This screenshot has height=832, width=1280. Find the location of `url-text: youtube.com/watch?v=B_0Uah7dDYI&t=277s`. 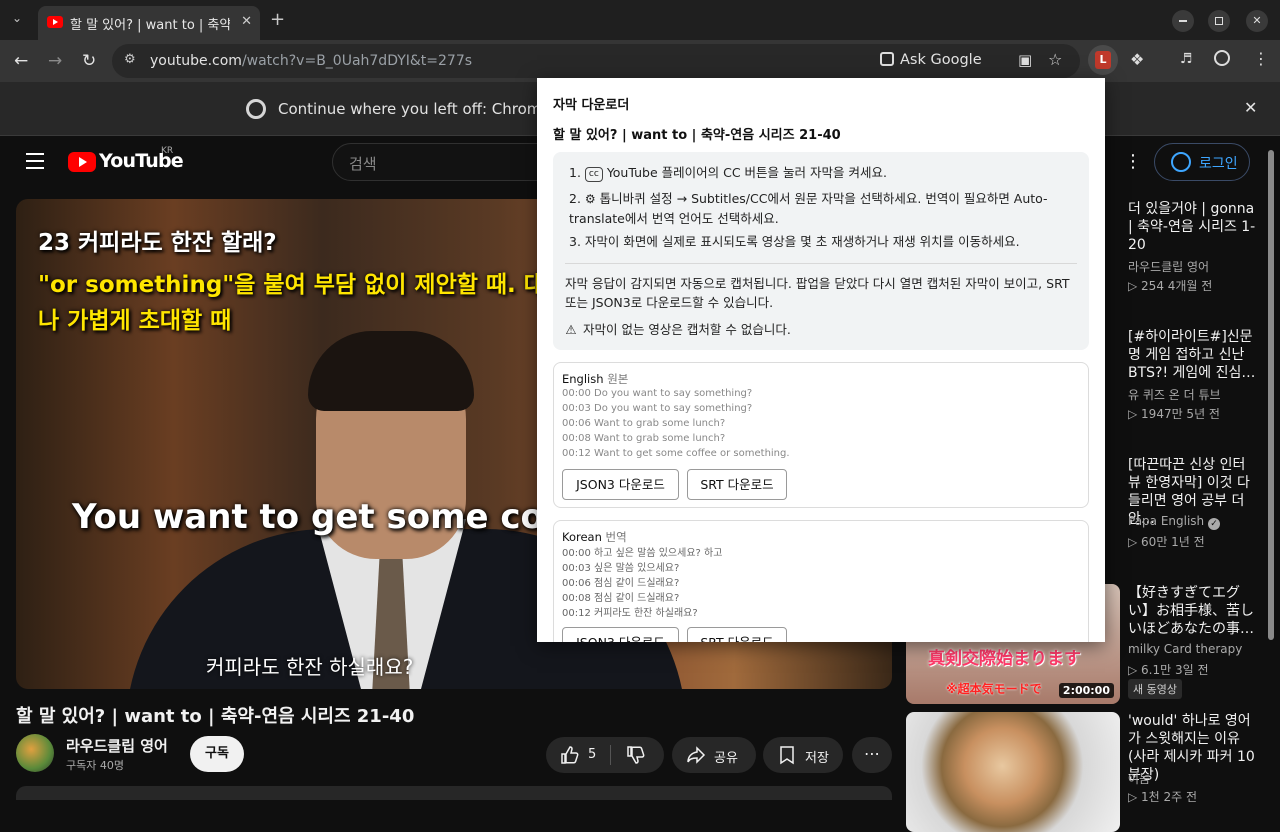

url-text: youtube.com/watch?v=B_0Uah7dDYI&t=277s is located at coordinates (311, 61).